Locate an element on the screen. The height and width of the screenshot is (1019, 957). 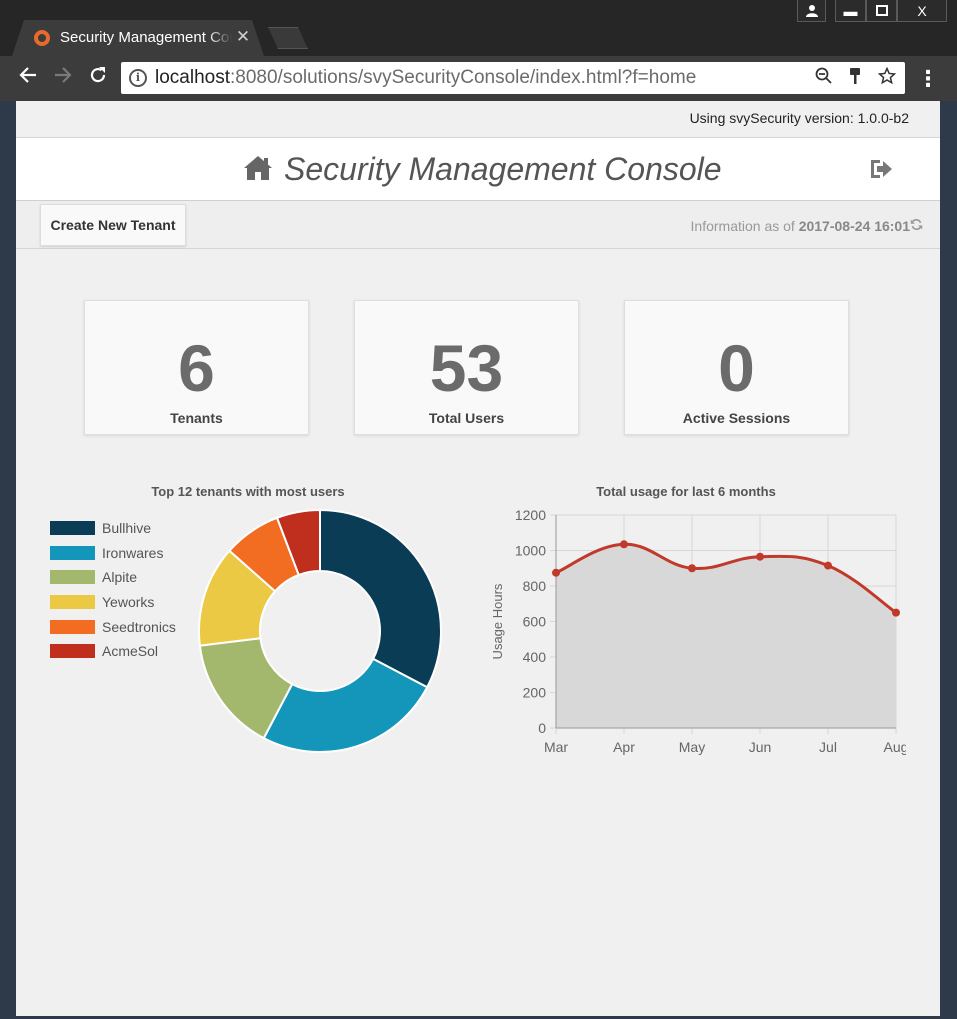
browser-menu-button: ⋮ is located at coordinates (928, 79).